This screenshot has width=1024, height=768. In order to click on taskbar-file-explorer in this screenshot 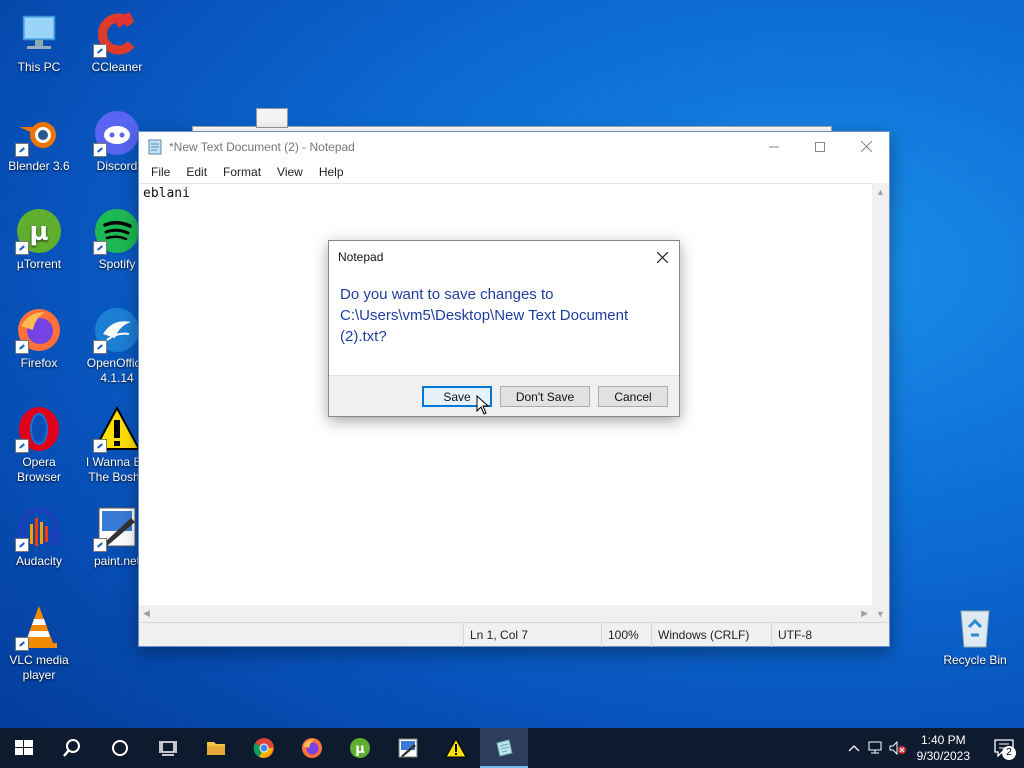, I will do `click(216, 748)`.